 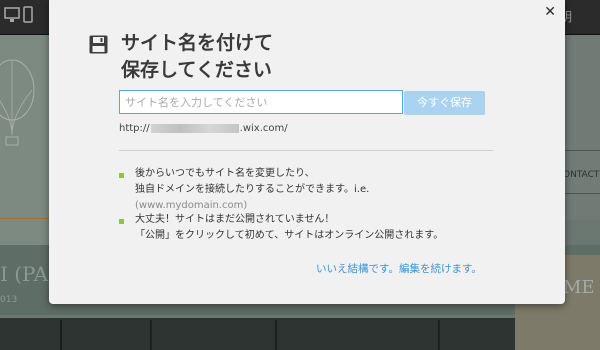 What do you see at coordinates (289, 235) in the screenshot?
I see `info-note-line: 「公開」をクリックして初めて、サイトはオンライン公開されます。` at bounding box center [289, 235].